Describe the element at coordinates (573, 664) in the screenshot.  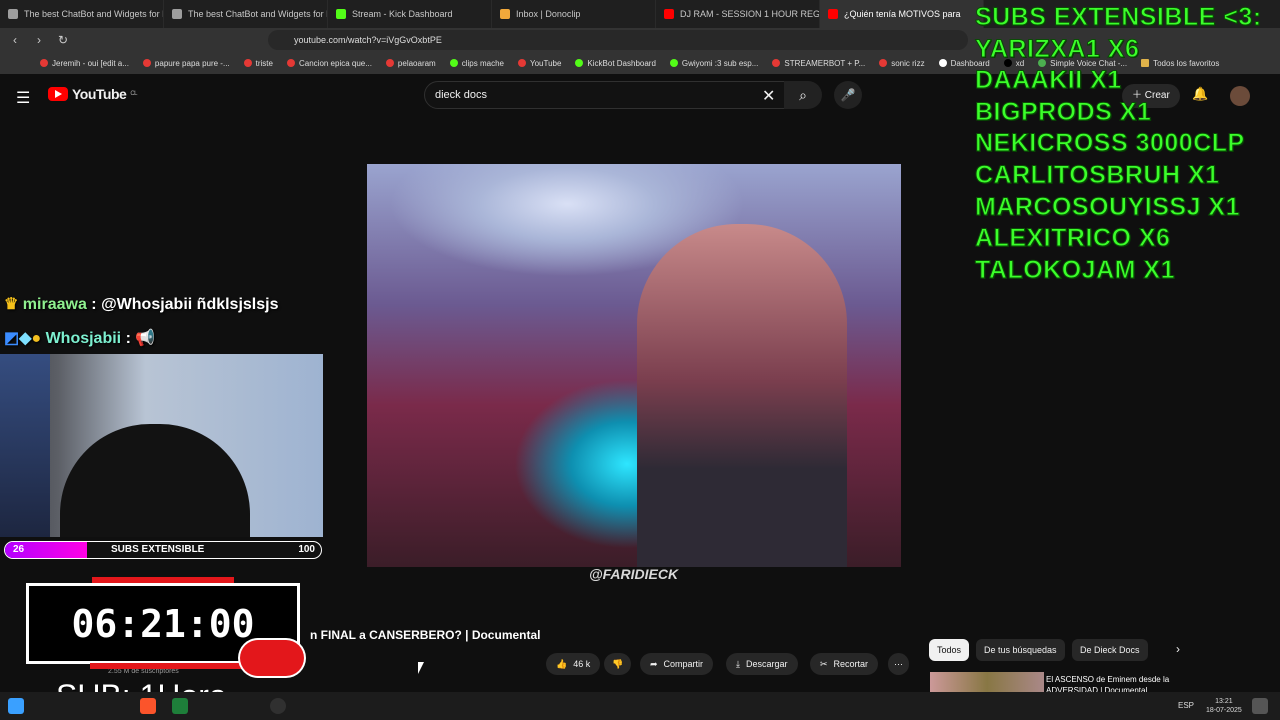
I see `like-button: 👍 46 k` at that location.